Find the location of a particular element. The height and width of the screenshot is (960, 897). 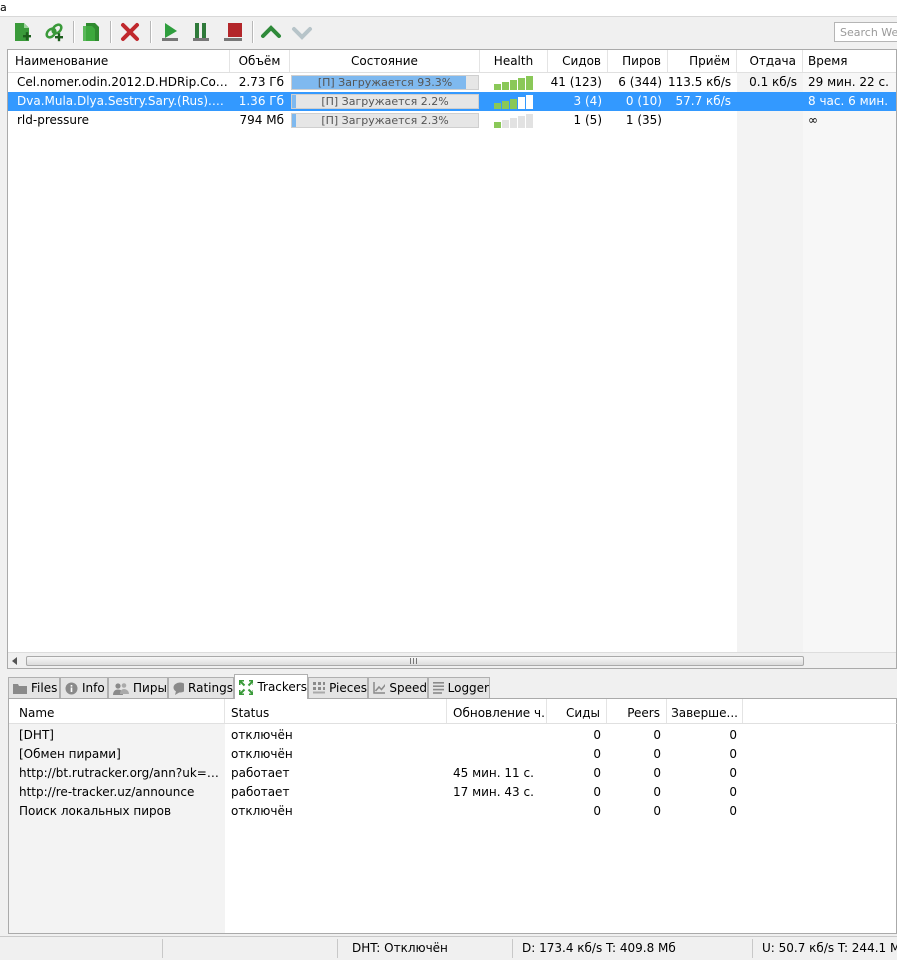

tab-label: Info is located at coordinates (93, 688).